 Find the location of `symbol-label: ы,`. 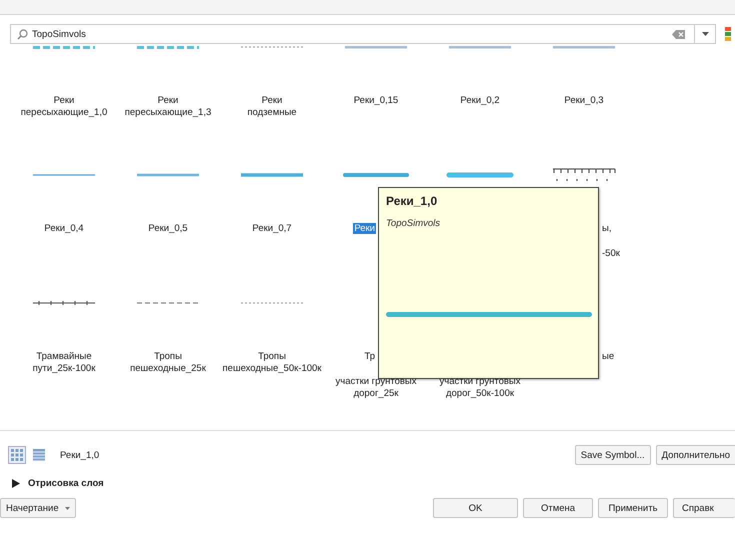

symbol-label: ы, is located at coordinates (606, 228).